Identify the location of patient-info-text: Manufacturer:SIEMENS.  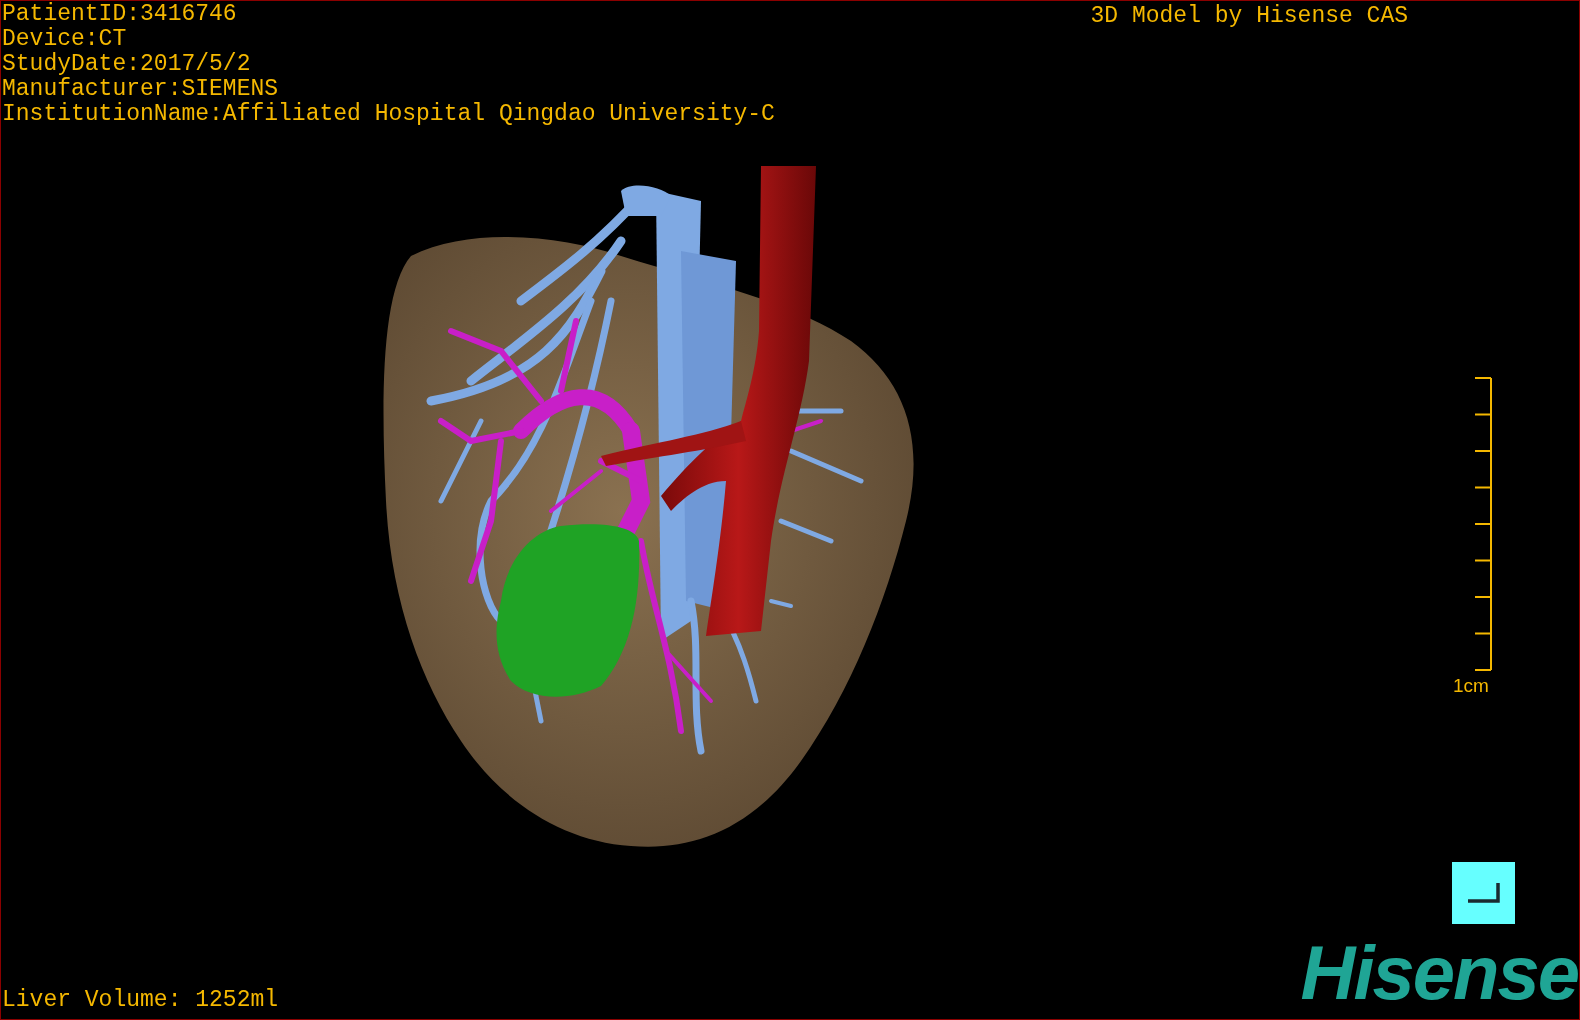
(140, 89).